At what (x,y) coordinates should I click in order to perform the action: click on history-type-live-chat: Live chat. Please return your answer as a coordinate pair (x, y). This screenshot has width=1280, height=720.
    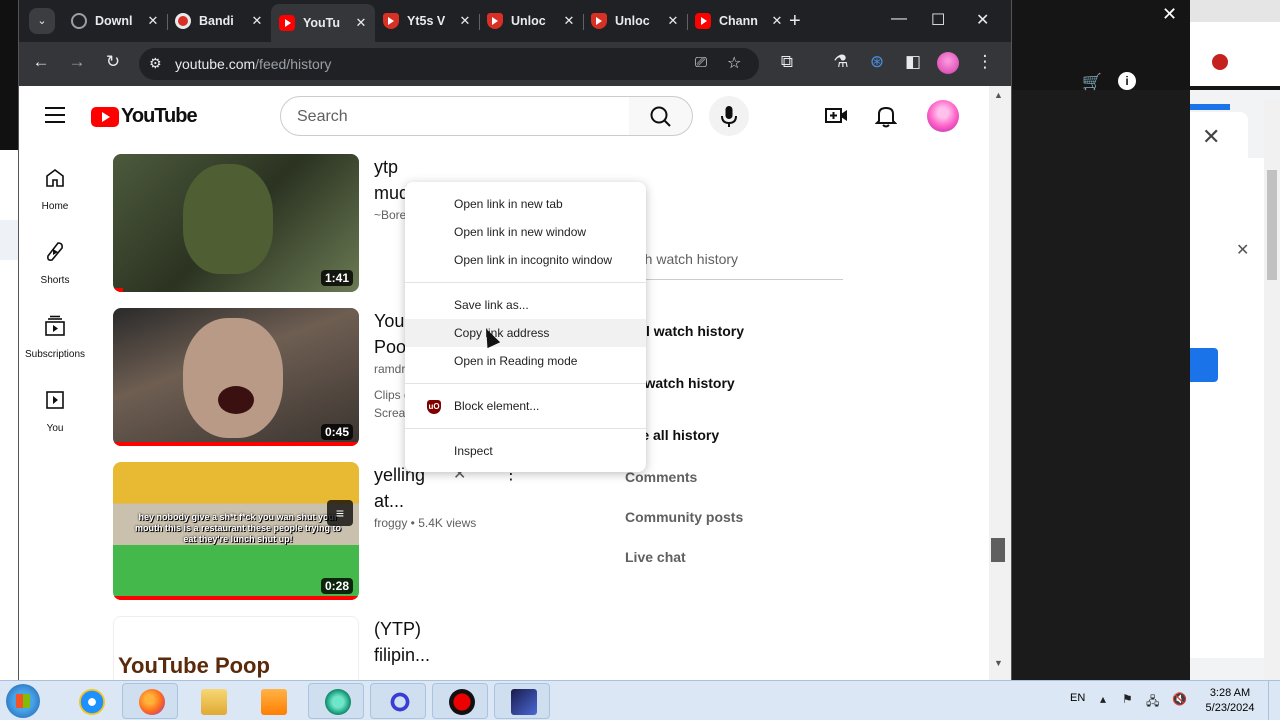
    Looking at the image, I should click on (655, 557).